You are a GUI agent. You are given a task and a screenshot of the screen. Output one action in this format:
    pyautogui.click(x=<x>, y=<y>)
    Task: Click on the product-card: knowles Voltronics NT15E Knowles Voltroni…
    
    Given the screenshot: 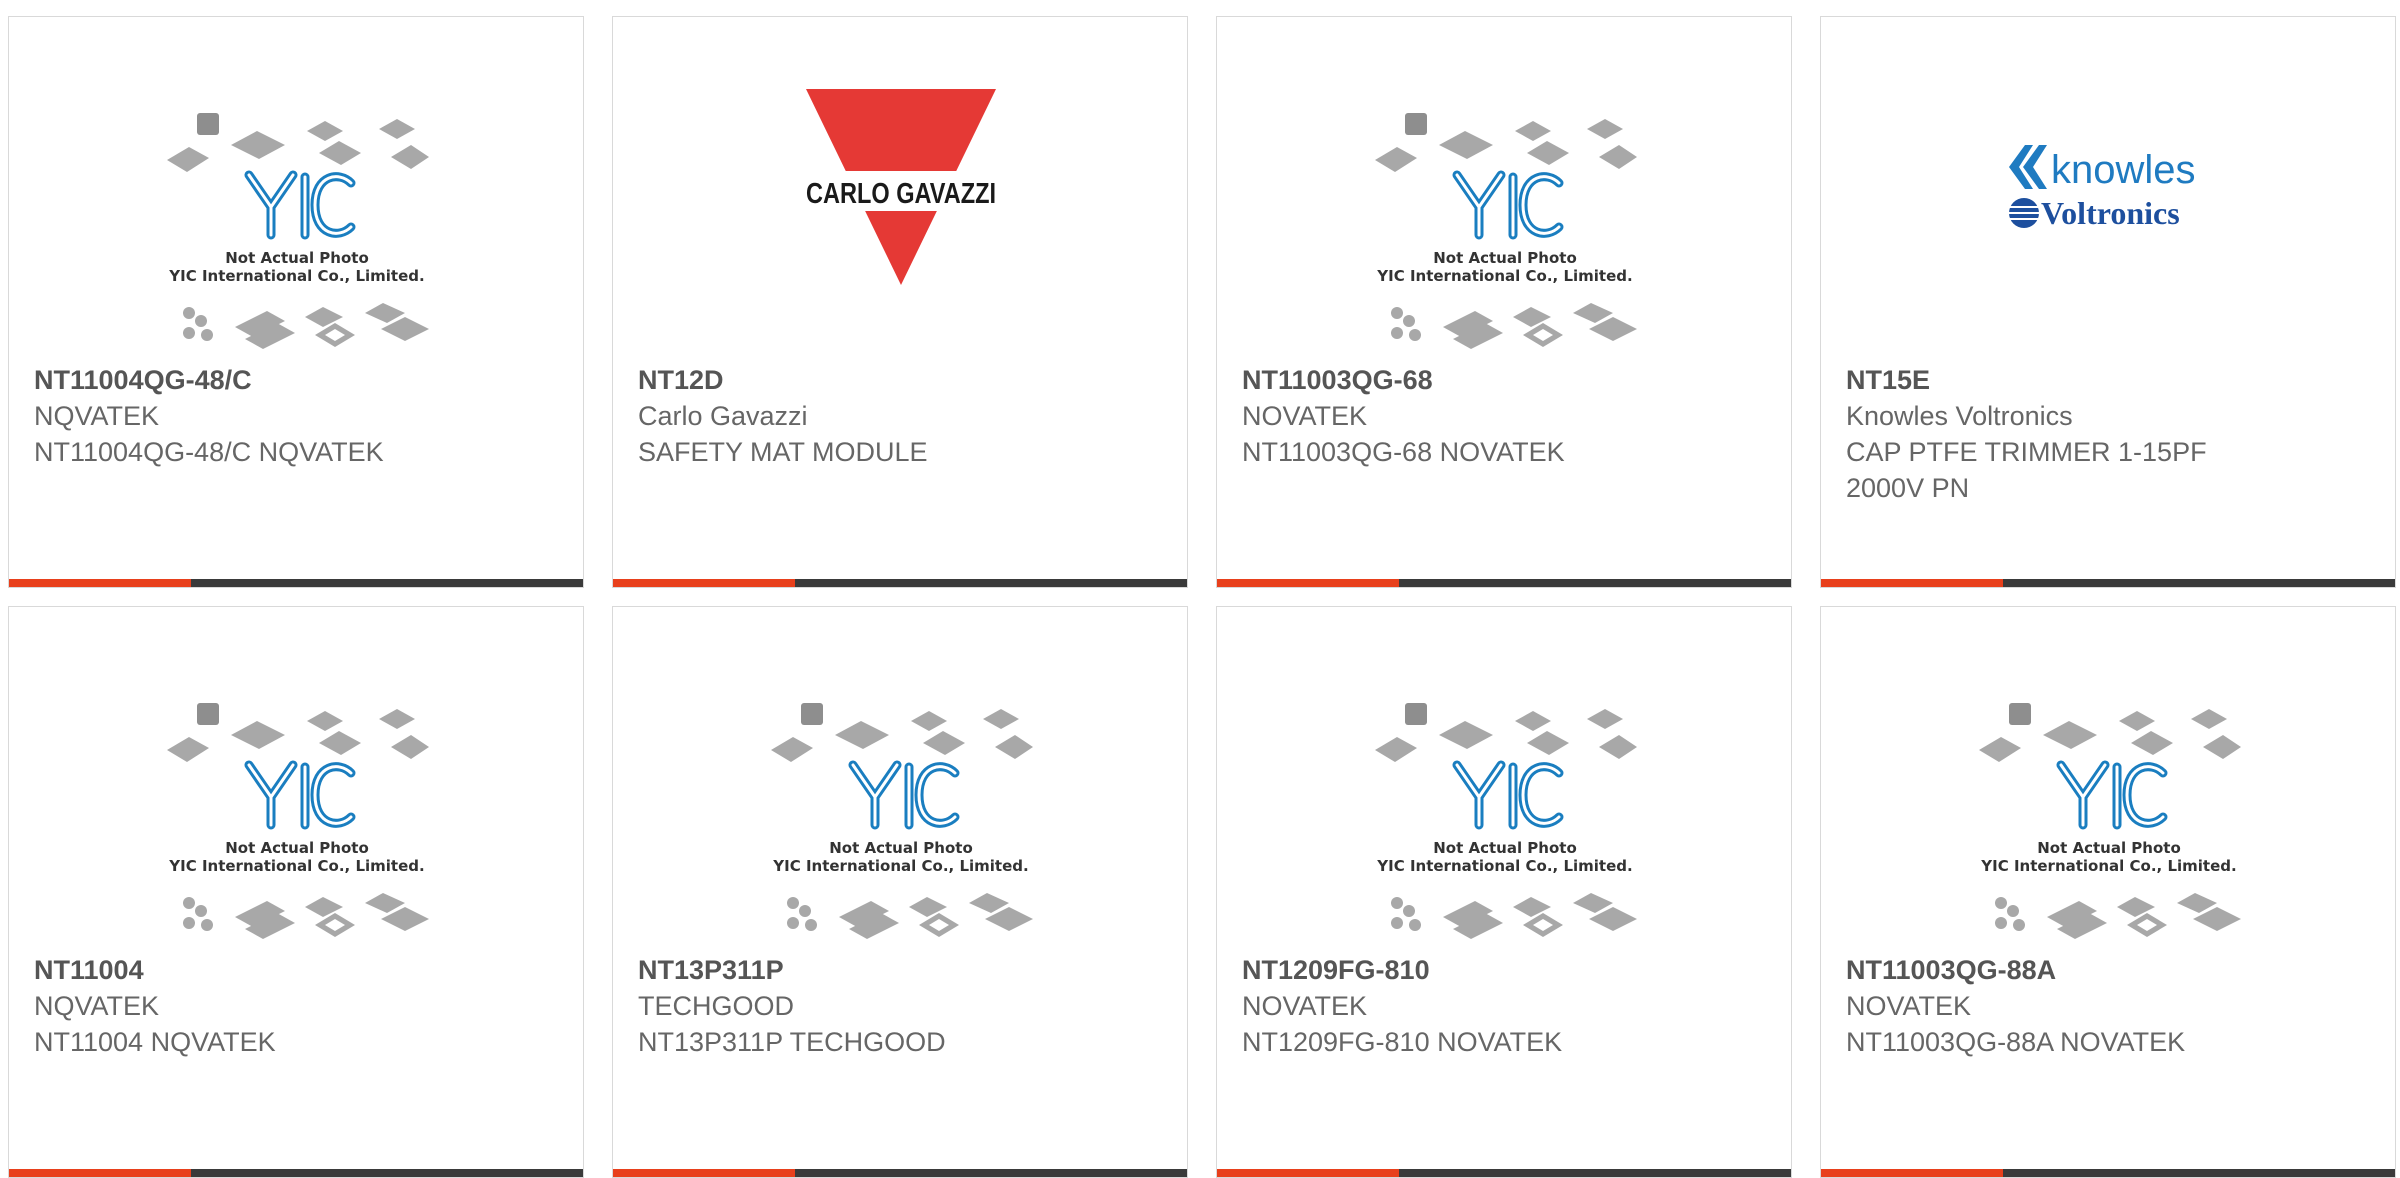 What is the action you would take?
    pyautogui.click(x=2108, y=302)
    